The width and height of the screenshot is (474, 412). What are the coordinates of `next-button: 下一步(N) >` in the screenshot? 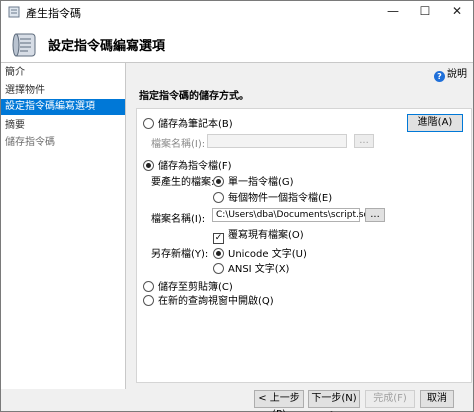 It's located at (334, 401).